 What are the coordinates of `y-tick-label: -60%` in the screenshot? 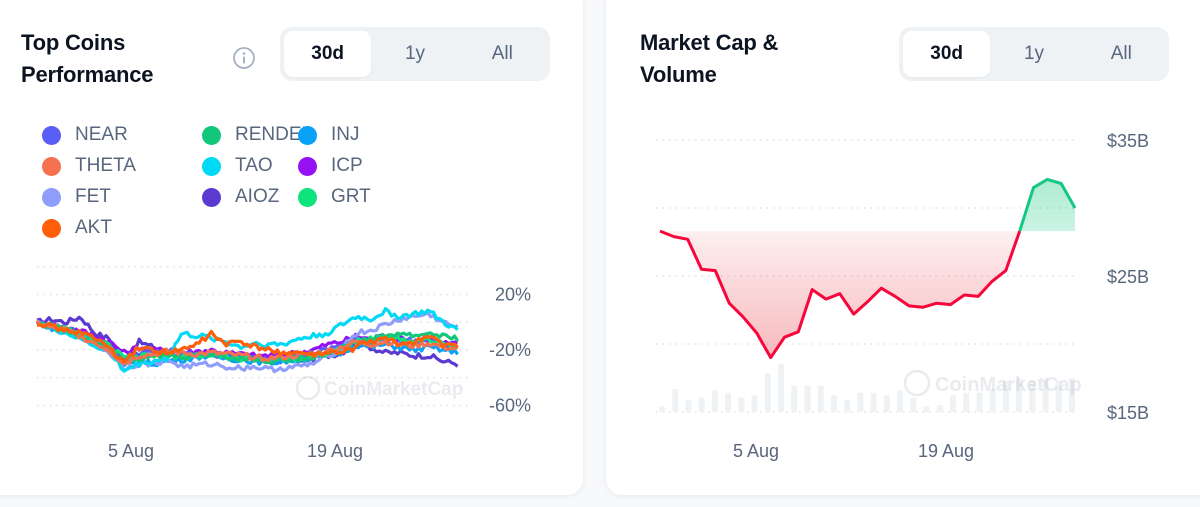 It's located at (510, 406).